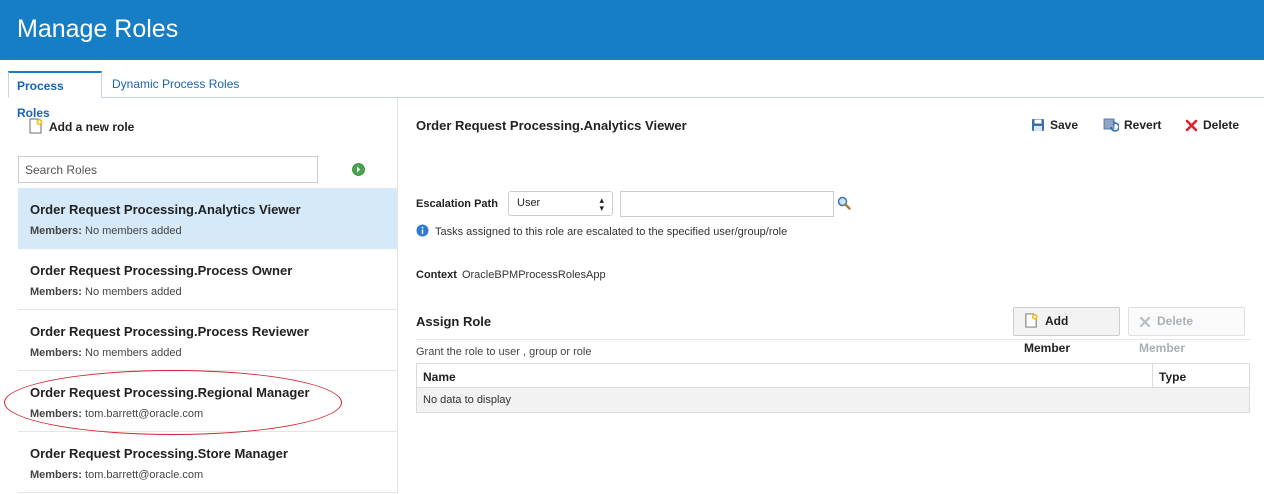  I want to click on grant-hint: Grant the role to user , group or role, so click(833, 348).